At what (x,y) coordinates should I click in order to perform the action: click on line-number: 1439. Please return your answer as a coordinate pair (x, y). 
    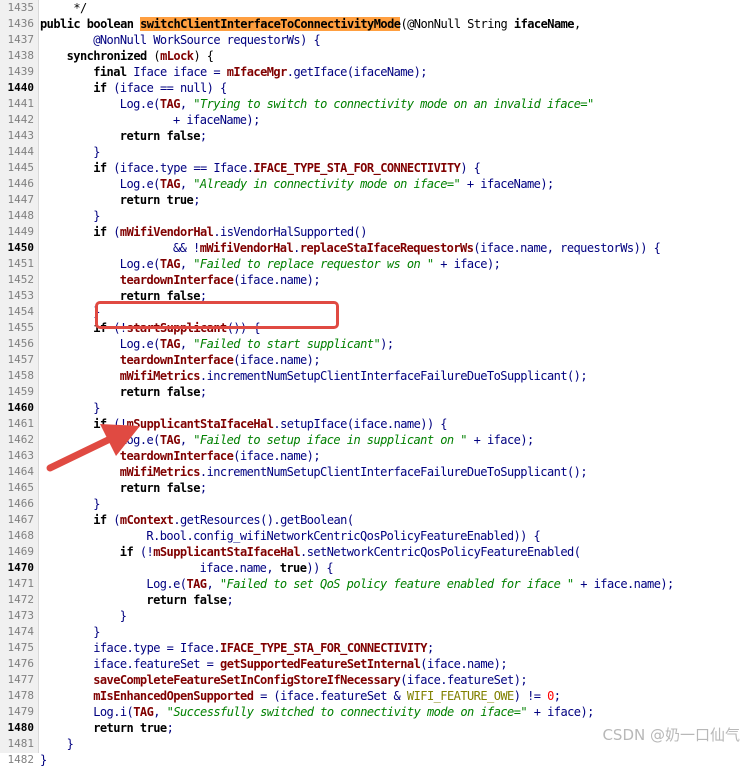
    Looking at the image, I should click on (21, 71).